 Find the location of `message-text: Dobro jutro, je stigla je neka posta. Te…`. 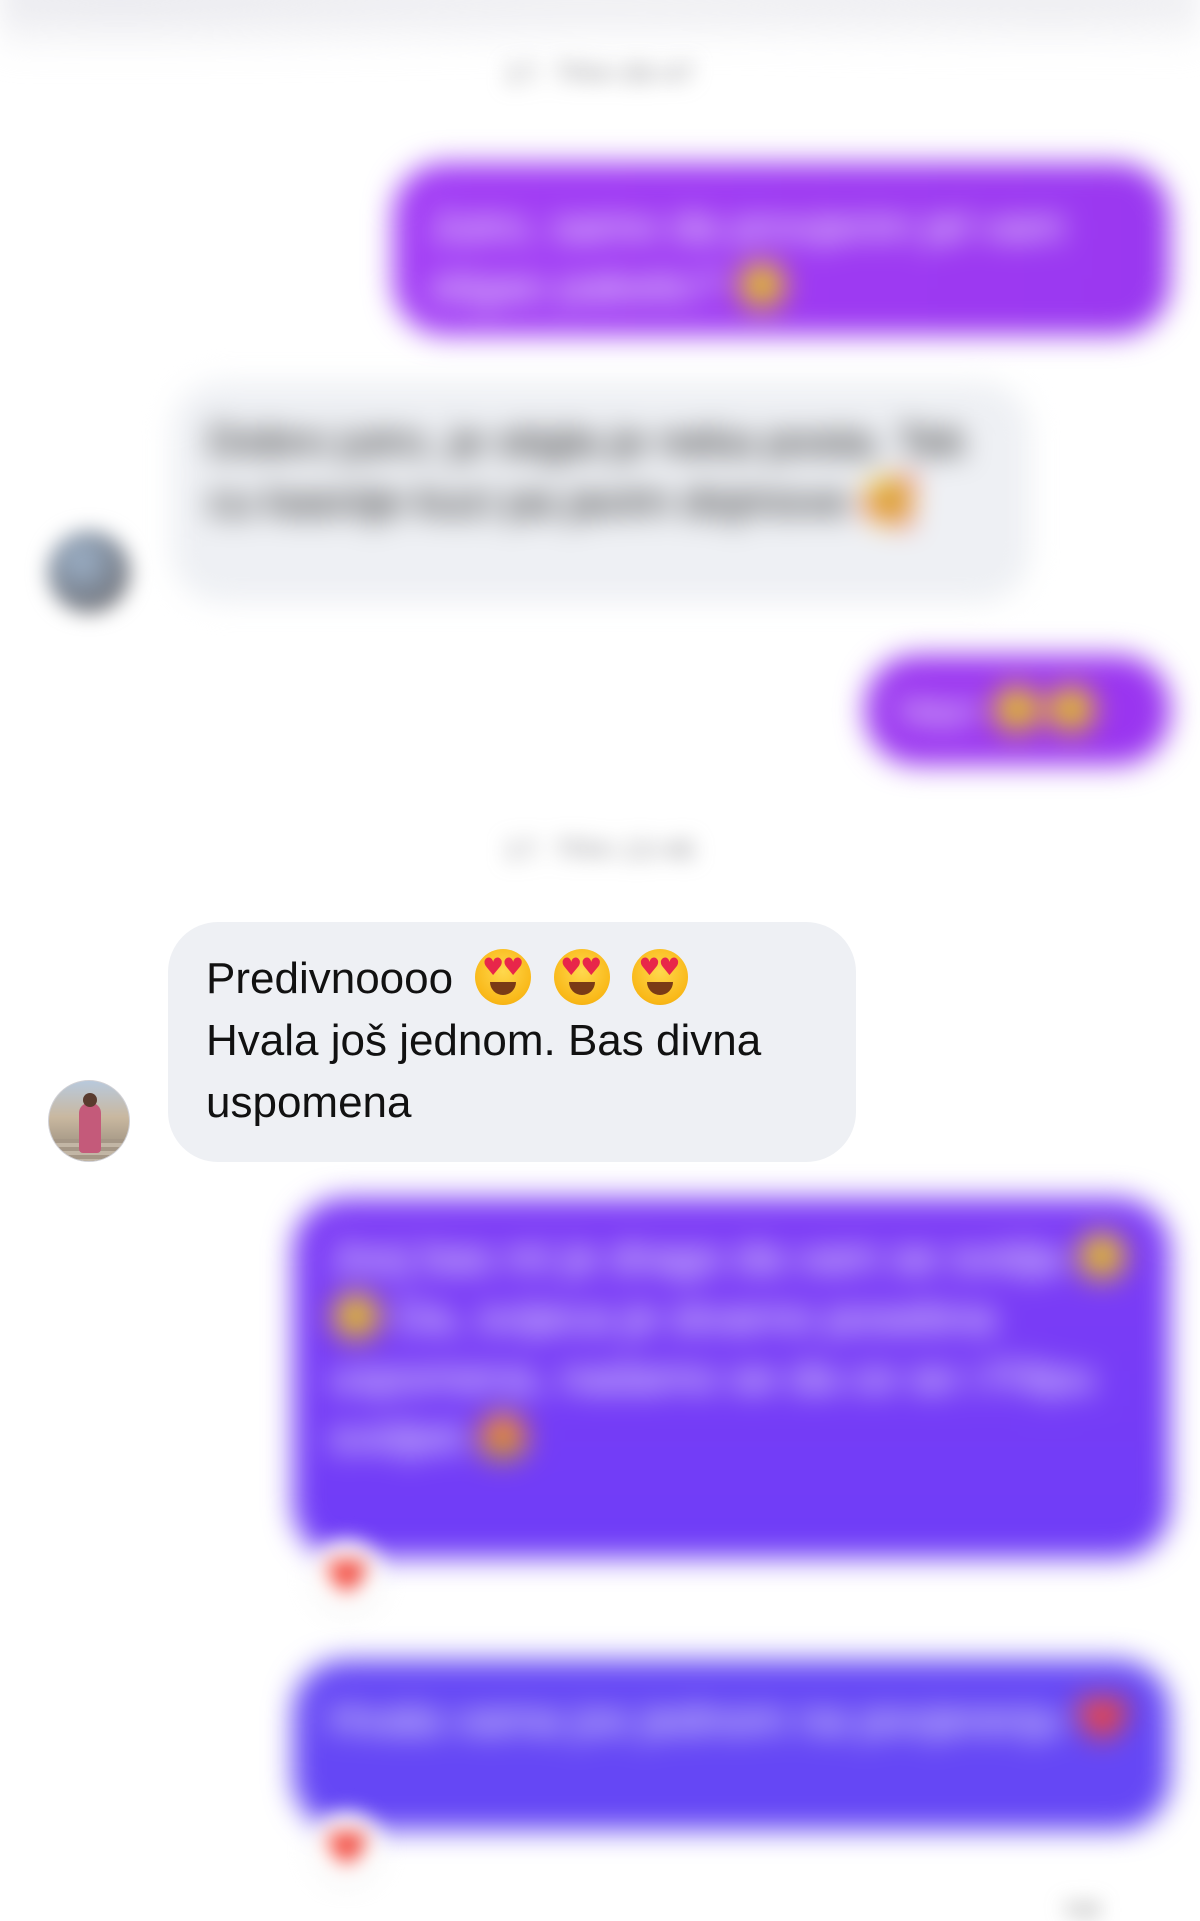

message-text: Dobro jutro, je stigla je neka posta. Te… is located at coordinates (587, 471).